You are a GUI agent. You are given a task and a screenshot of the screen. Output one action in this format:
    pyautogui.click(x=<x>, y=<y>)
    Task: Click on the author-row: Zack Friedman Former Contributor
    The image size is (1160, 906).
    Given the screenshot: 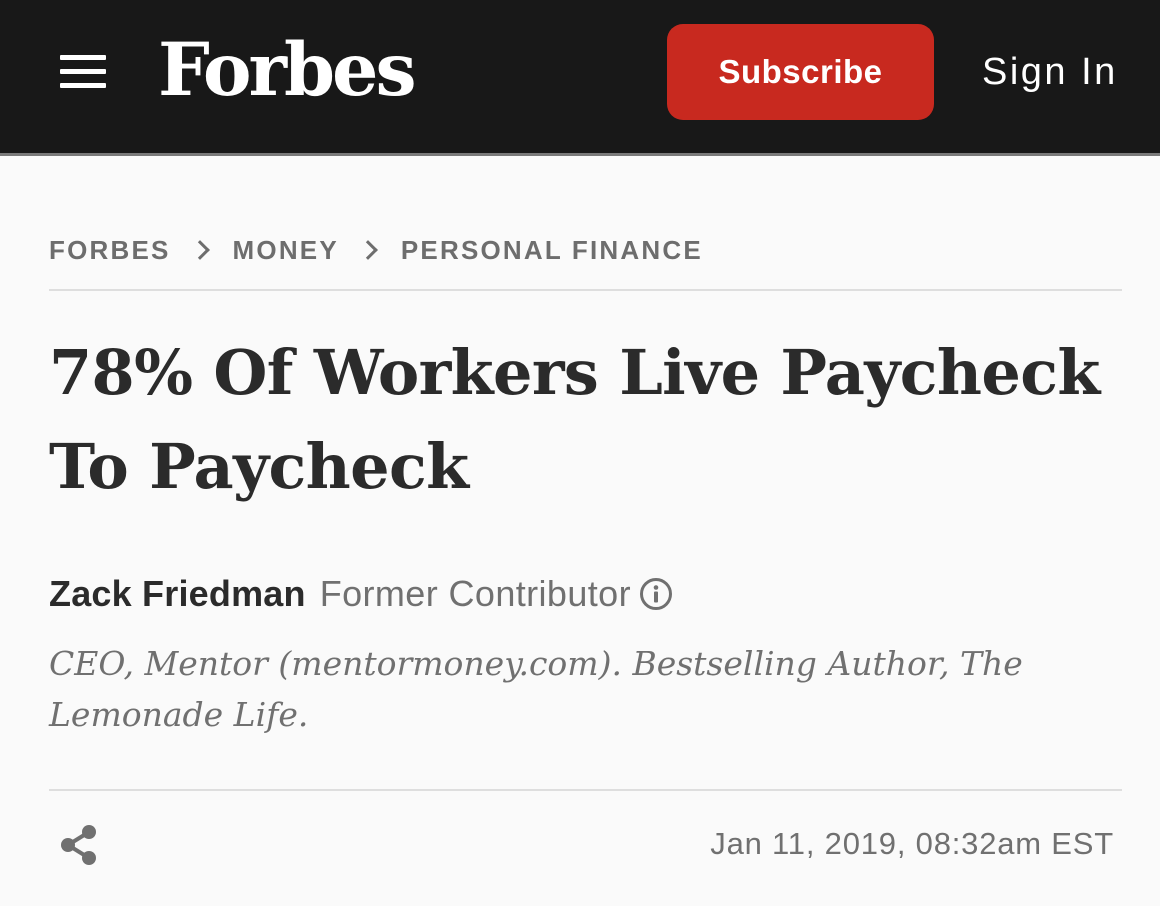 What is the action you would take?
    pyautogui.click(x=361, y=594)
    